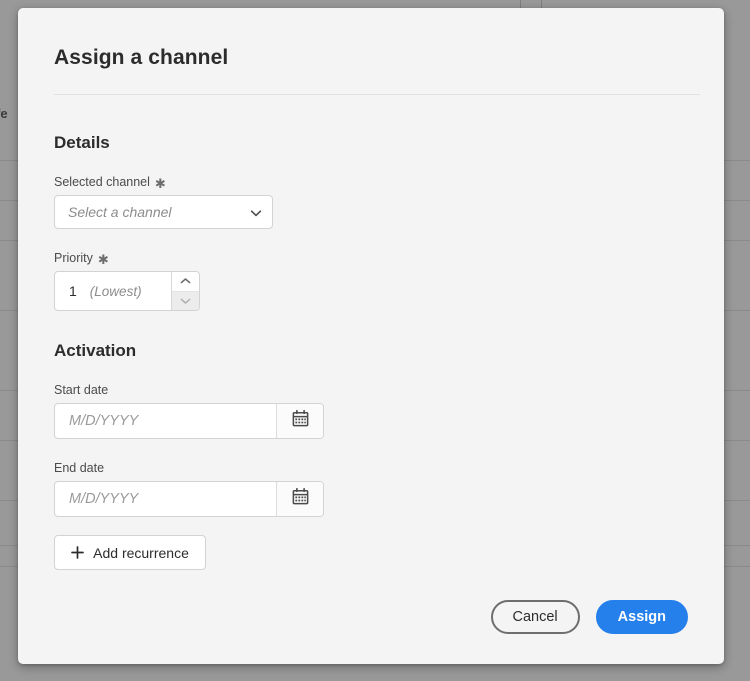 The height and width of the screenshot is (681, 750). What do you see at coordinates (371, 259) in the screenshot?
I see `priority-label: Priority ✱` at bounding box center [371, 259].